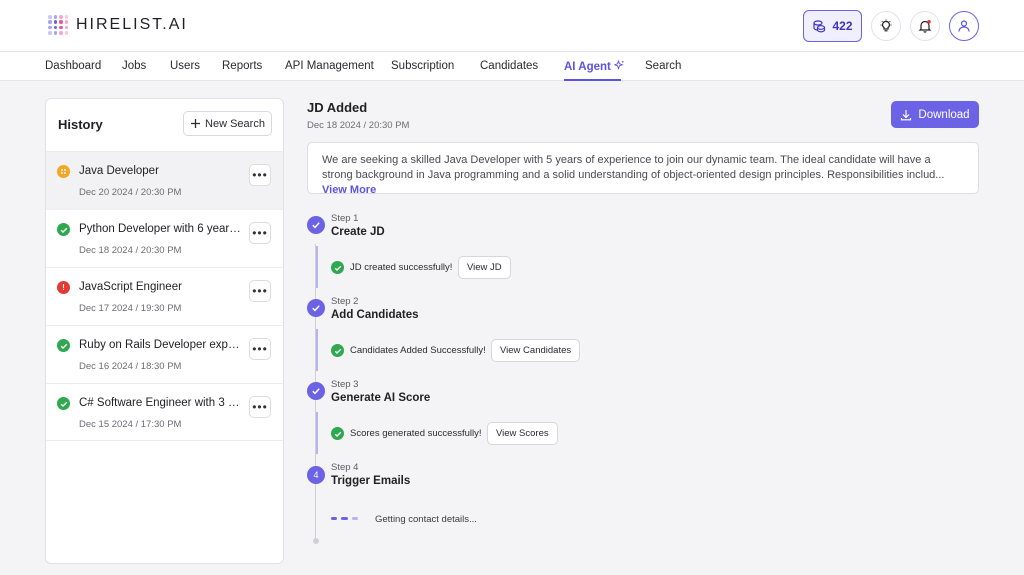 The image size is (1024, 575). What do you see at coordinates (130, 287) in the screenshot?
I see `history-item-name: JavaScript Engineer` at bounding box center [130, 287].